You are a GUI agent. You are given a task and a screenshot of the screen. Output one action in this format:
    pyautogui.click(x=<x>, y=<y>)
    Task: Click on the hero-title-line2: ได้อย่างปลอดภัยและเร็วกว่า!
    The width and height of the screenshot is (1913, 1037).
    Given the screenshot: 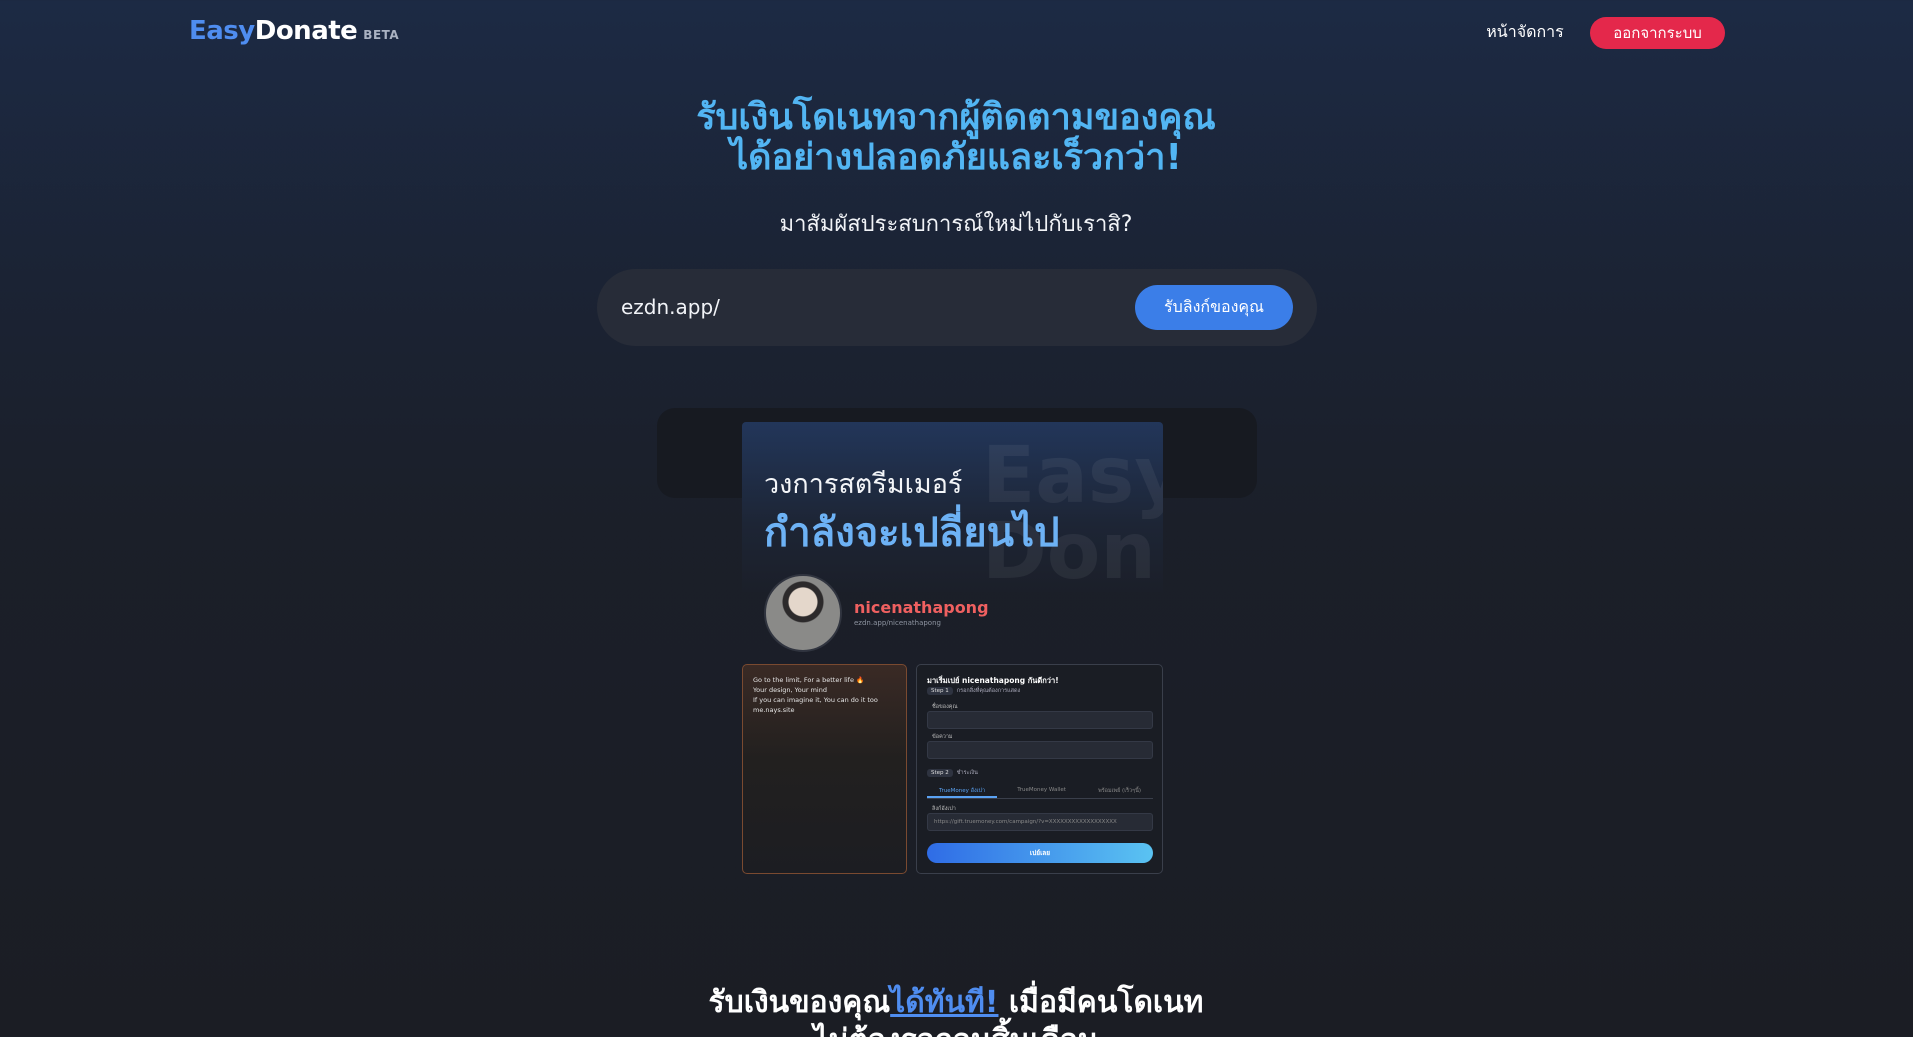 What is the action you would take?
    pyautogui.click(x=956, y=157)
    